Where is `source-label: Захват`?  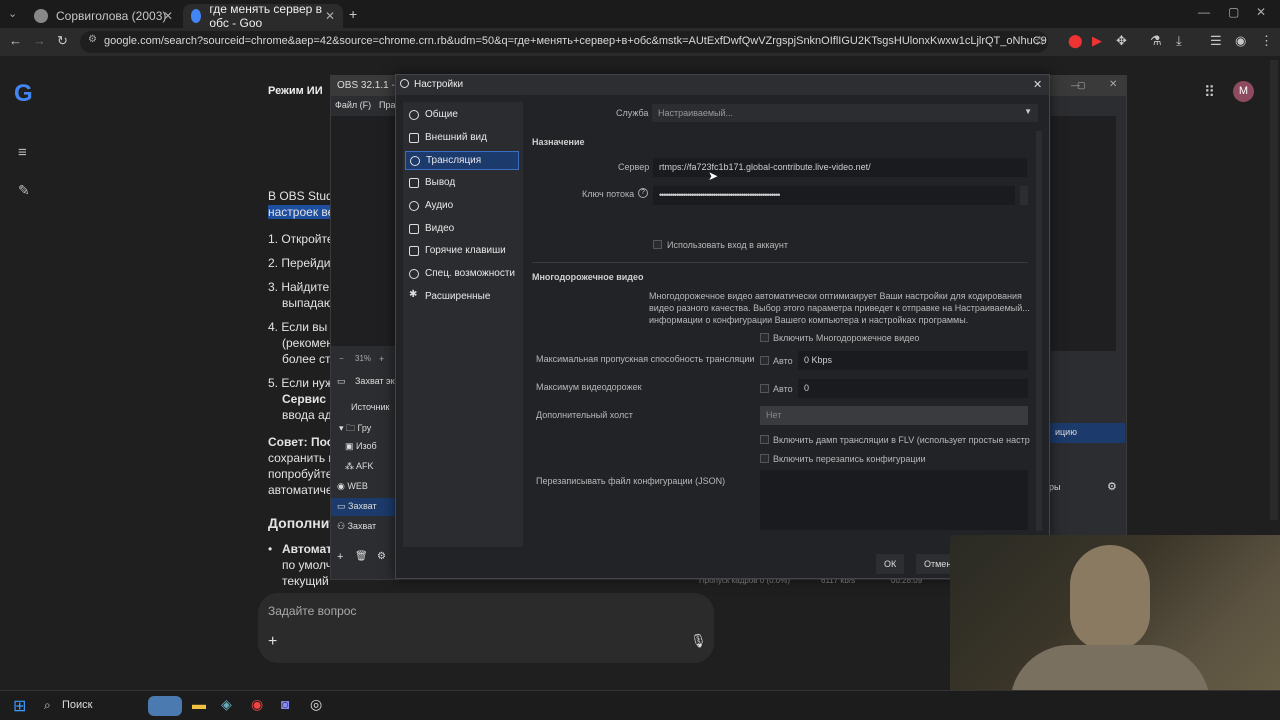
source-label: Захват is located at coordinates (362, 526).